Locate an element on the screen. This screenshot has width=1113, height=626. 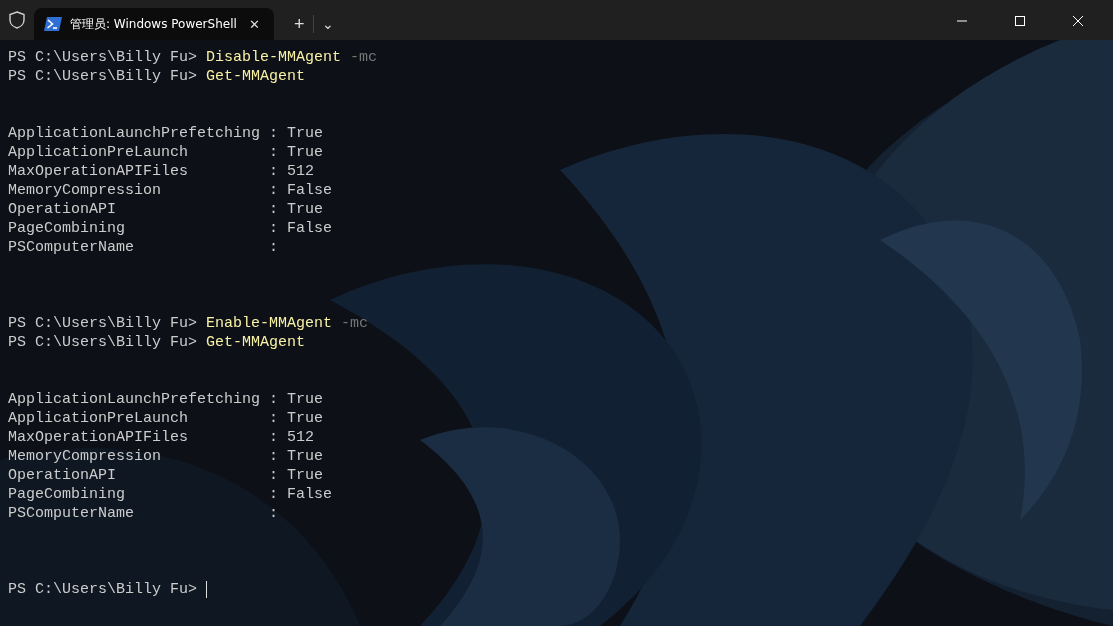
maximize-icon is located at coordinates (1020, 21).